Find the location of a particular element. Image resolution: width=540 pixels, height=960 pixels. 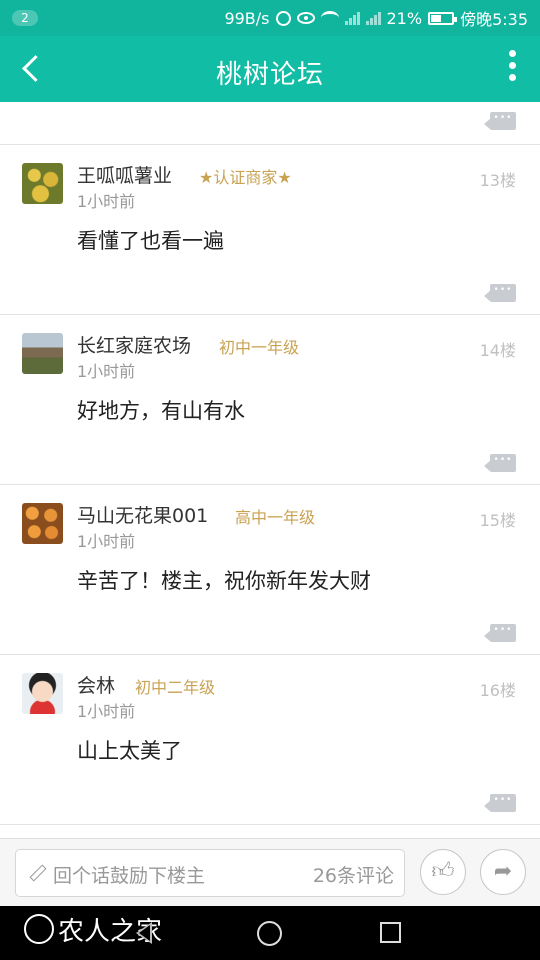

status-bar: 2 99B/s 21% 傍晚5:35 is located at coordinates (270, 18).